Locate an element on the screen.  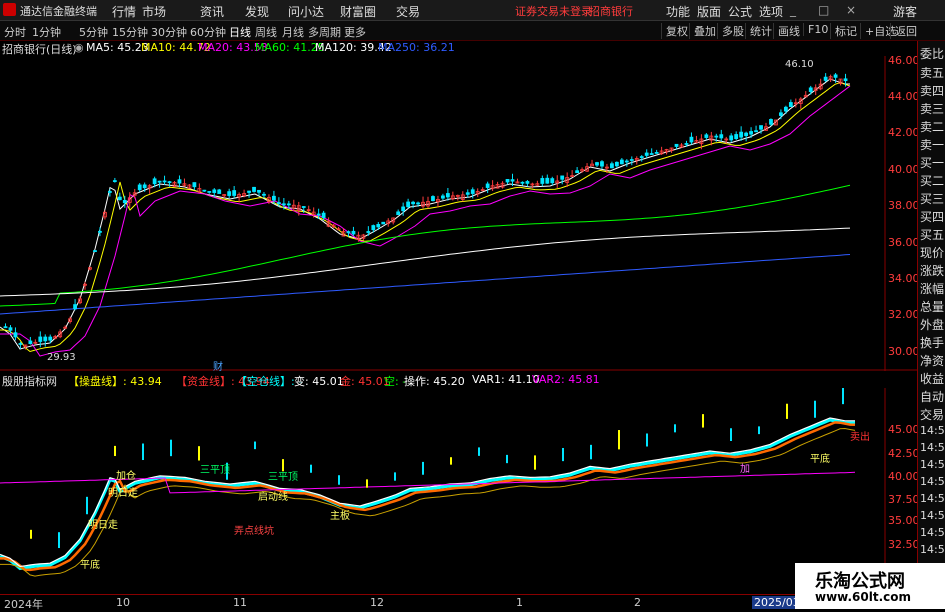
restore-rights-button: 复权 is located at coordinates (674, 31).